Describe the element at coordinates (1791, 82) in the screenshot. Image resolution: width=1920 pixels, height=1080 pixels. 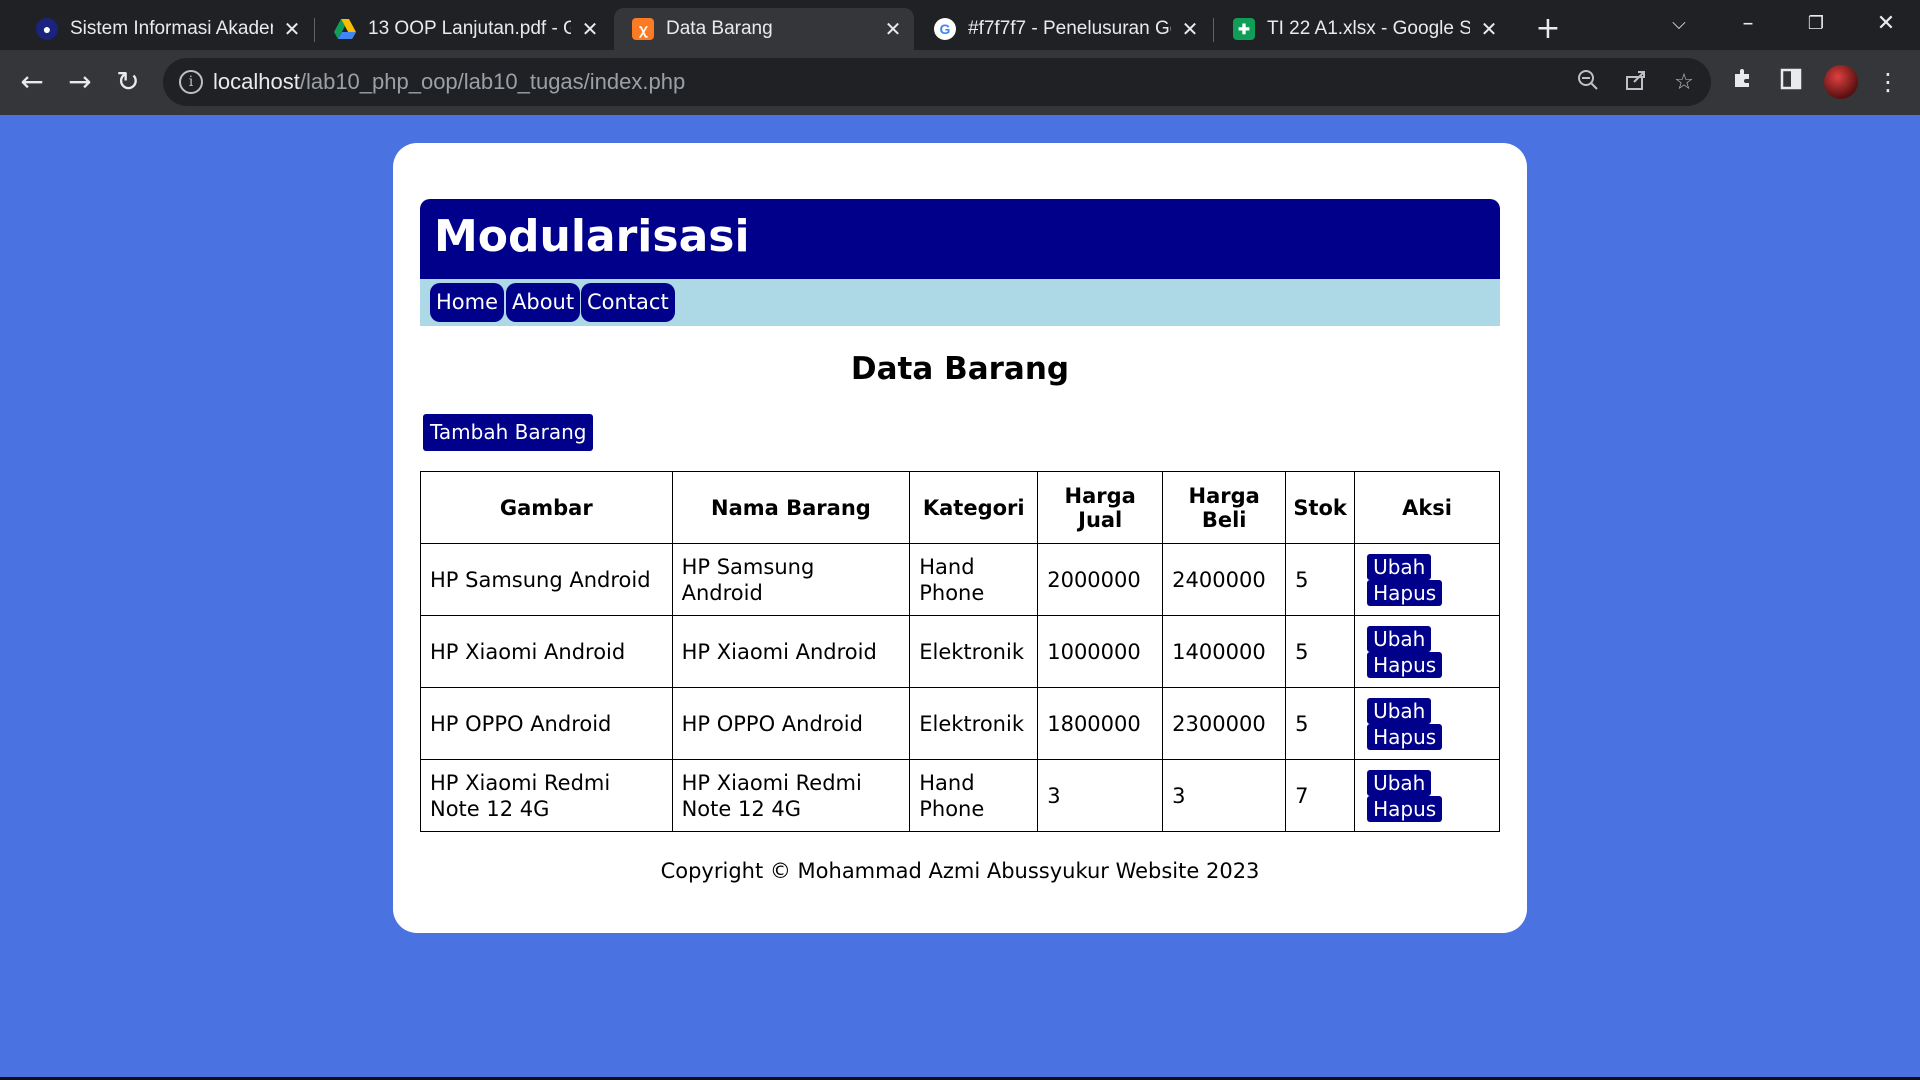
I see `side-panel-icon` at that location.